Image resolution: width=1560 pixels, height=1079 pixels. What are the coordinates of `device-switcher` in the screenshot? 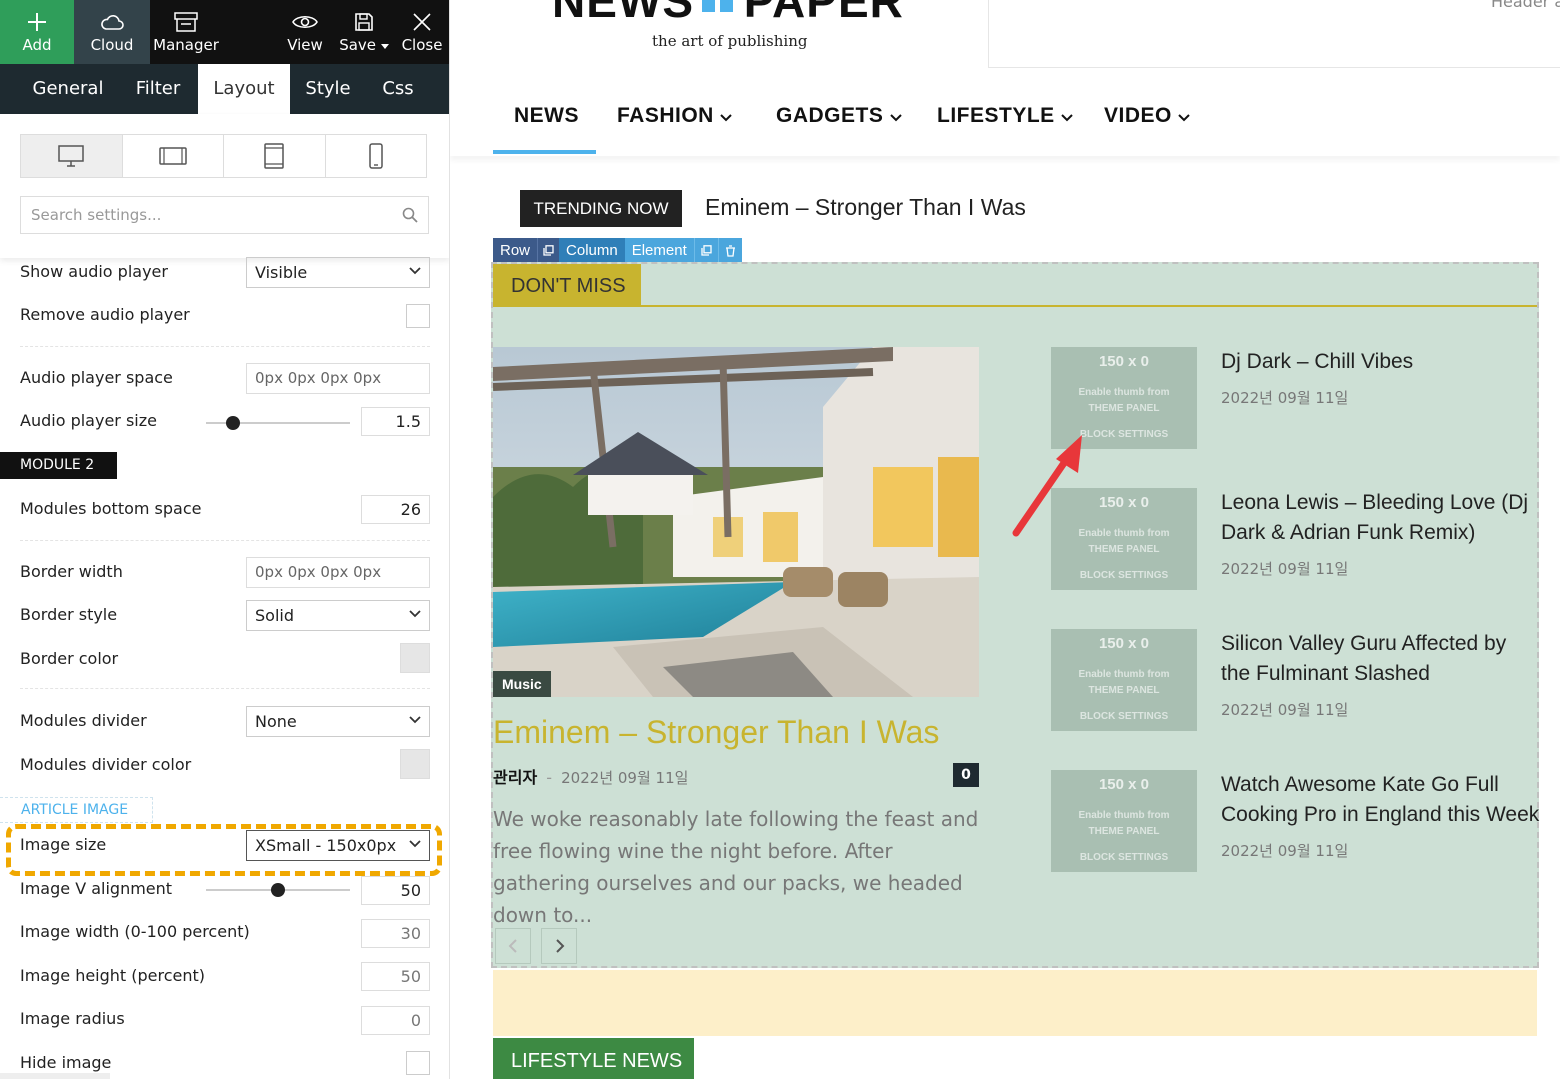 It's located at (223, 156).